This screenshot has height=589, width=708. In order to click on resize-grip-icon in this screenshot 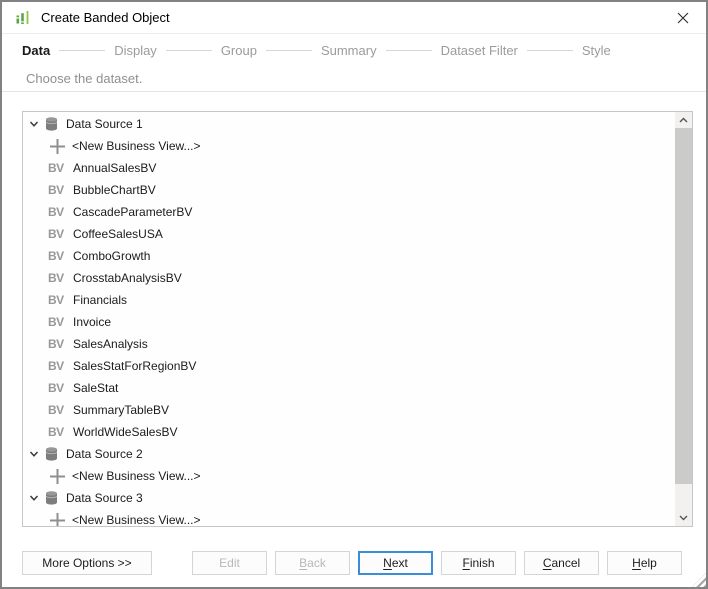, I will do `click(699, 580)`.